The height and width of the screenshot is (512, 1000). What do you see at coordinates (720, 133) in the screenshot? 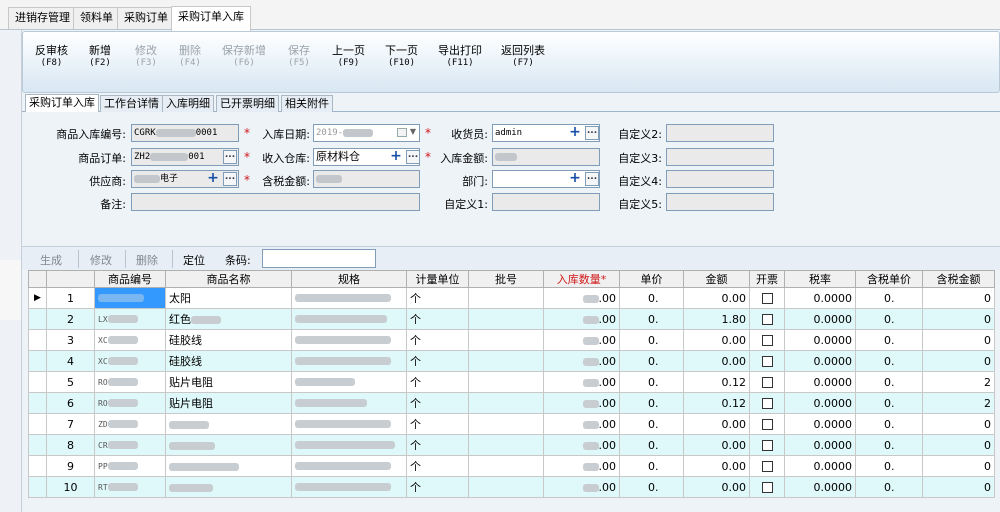
I see `custom2-field` at bounding box center [720, 133].